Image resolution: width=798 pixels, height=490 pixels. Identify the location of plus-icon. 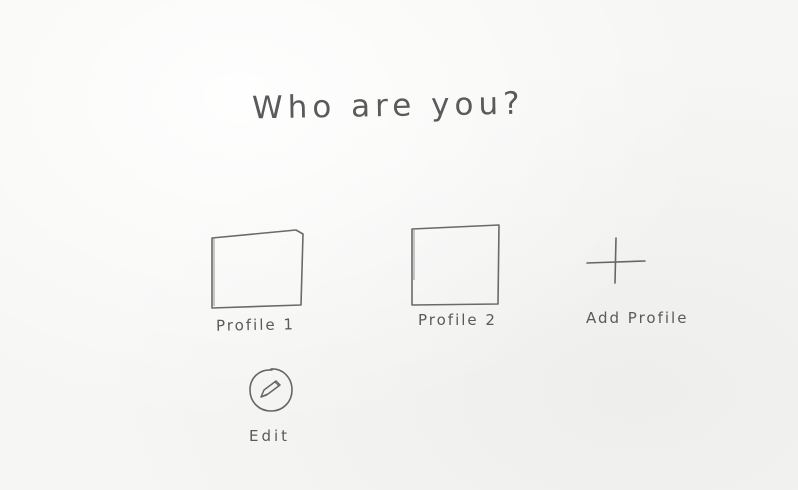
(616, 260).